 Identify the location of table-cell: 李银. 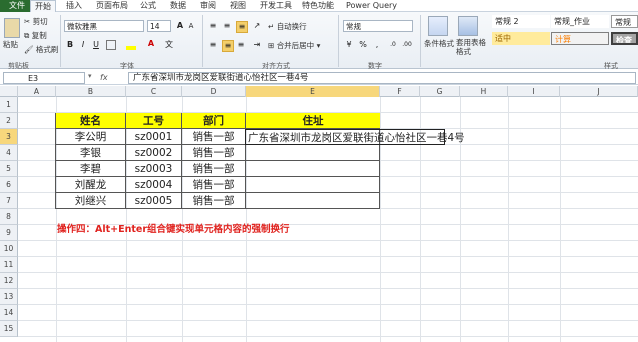
(91, 153).